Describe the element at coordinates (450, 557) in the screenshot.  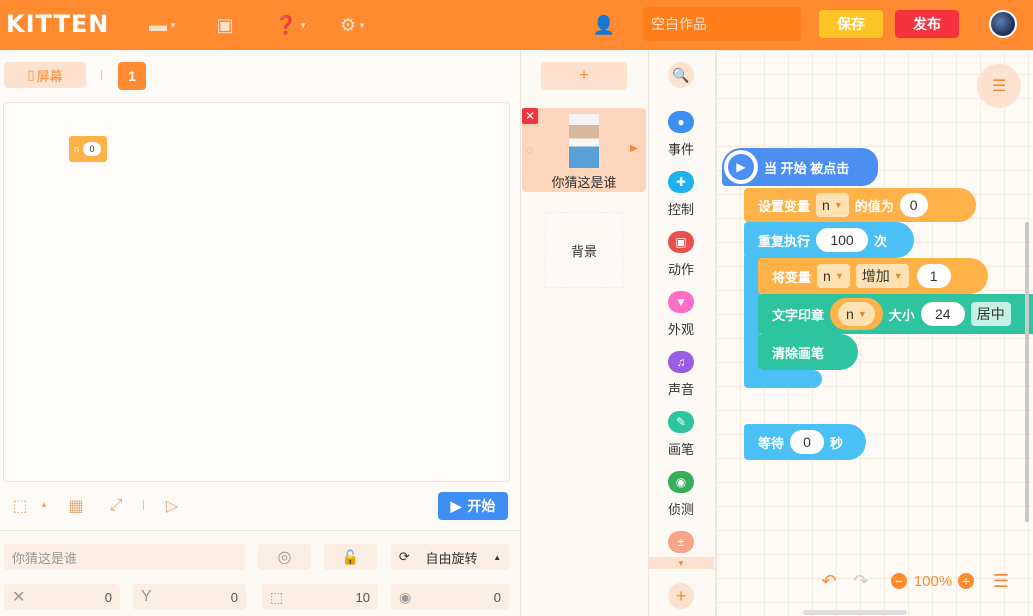
I see `rotation-mode-select: ⟳ 自由旋转 ▲` at that location.